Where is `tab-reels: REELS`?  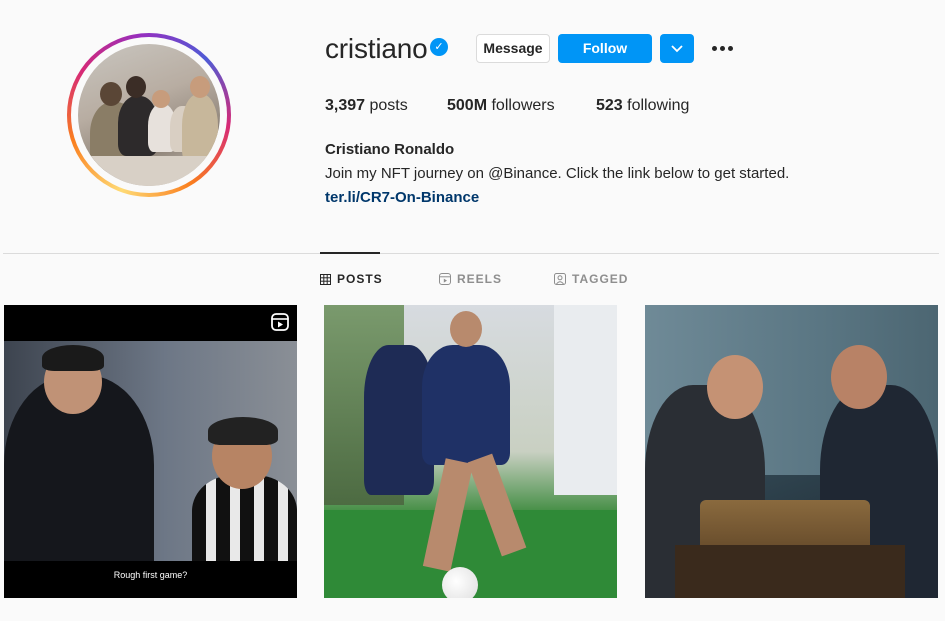 tab-reels: REELS is located at coordinates (470, 279).